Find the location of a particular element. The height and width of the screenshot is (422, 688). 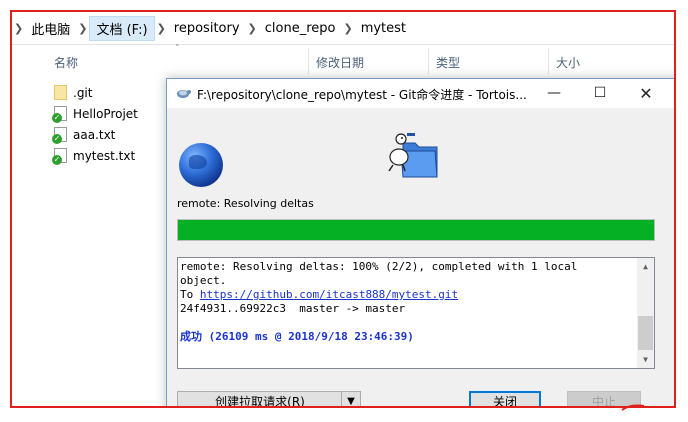

list-item: .git is located at coordinates (96, 92).